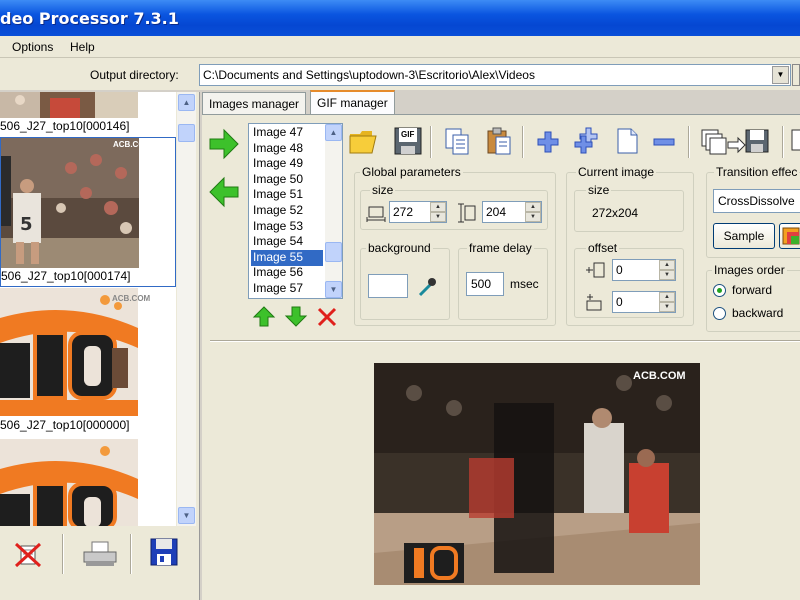 This screenshot has width=800, height=600. Describe the element at coordinates (287, 180) in the screenshot. I see `frame-list-item: Image 50` at that location.